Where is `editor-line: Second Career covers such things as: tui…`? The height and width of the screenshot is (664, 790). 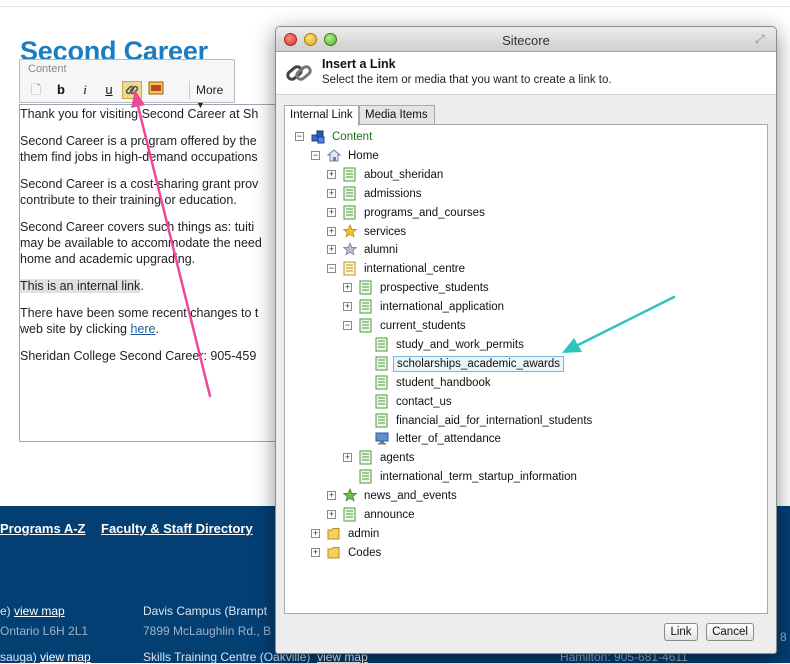 editor-line: Second Career covers such things as: tui… is located at coordinates (137, 227).